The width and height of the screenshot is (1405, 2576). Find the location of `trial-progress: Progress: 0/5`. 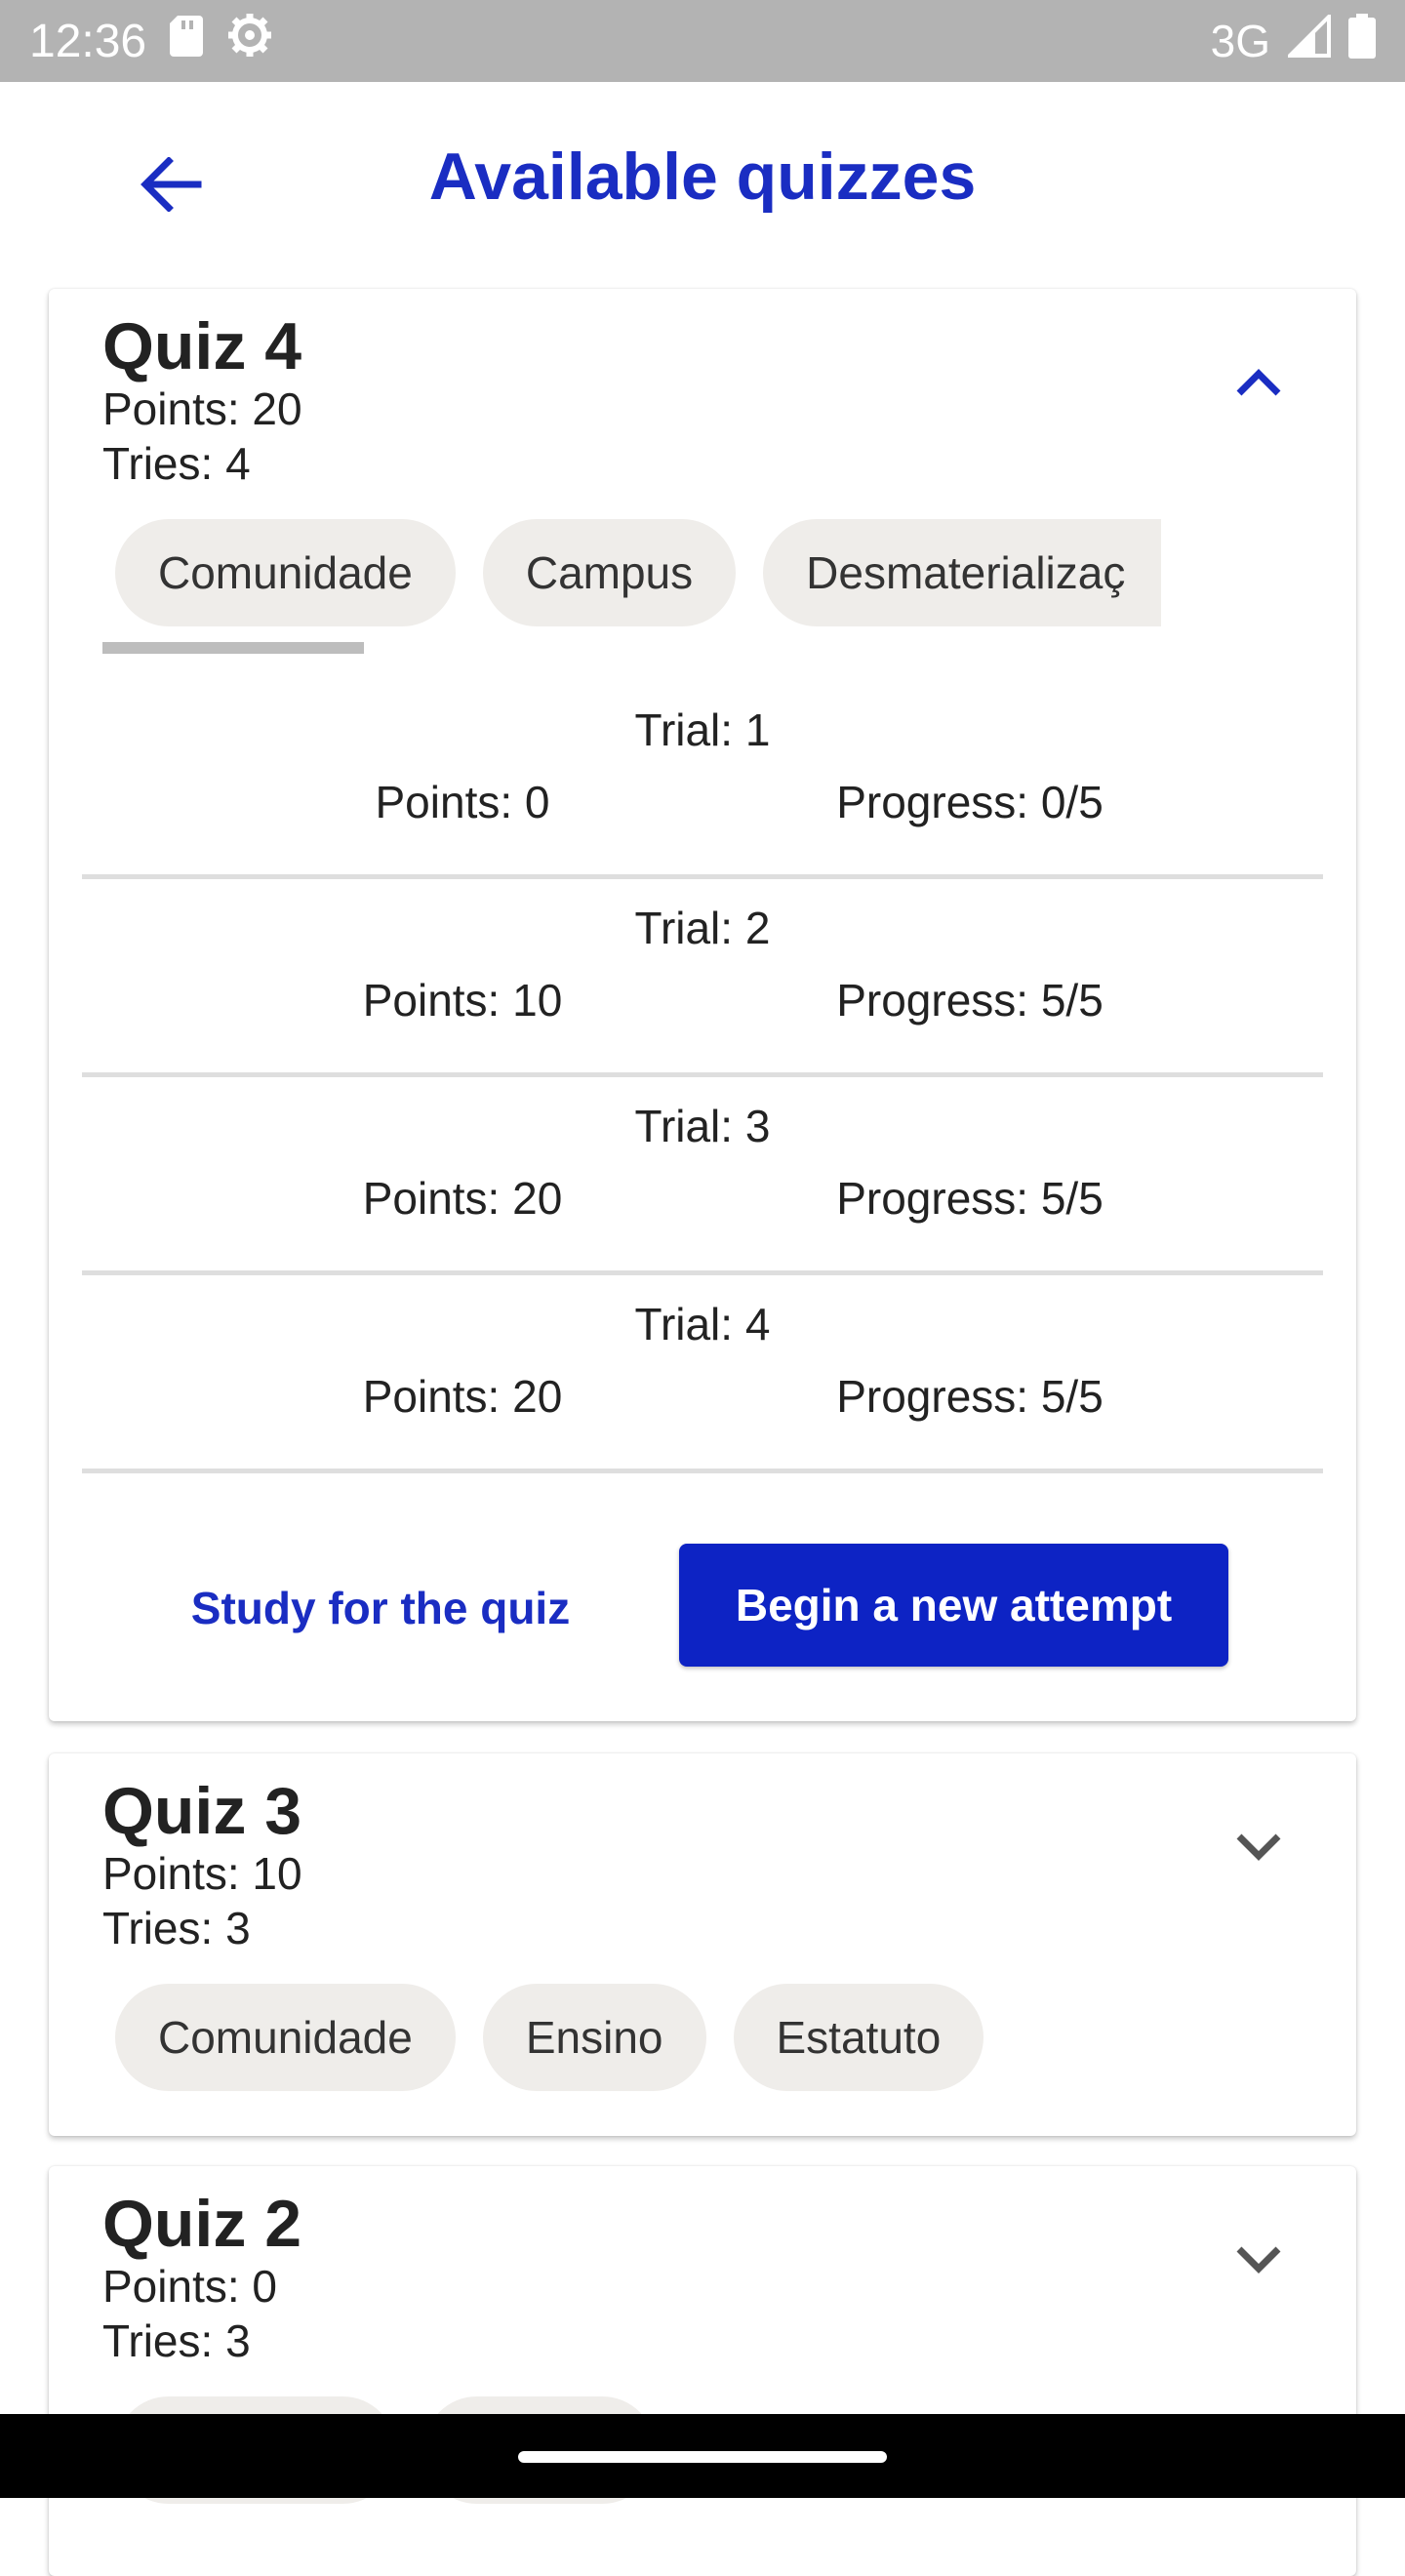

trial-progress: Progress: 0/5 is located at coordinates (970, 802).